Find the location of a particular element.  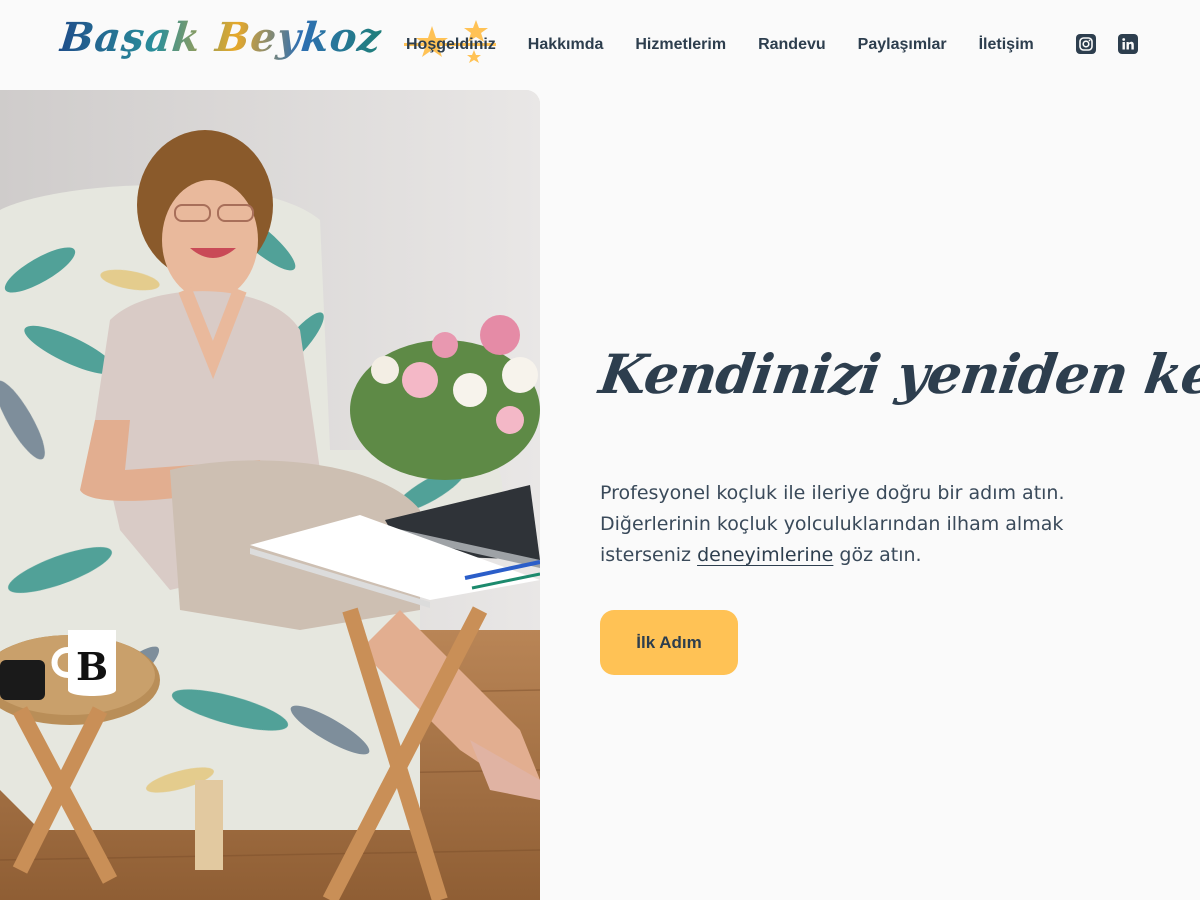

social-links is located at coordinates (1086, 44).